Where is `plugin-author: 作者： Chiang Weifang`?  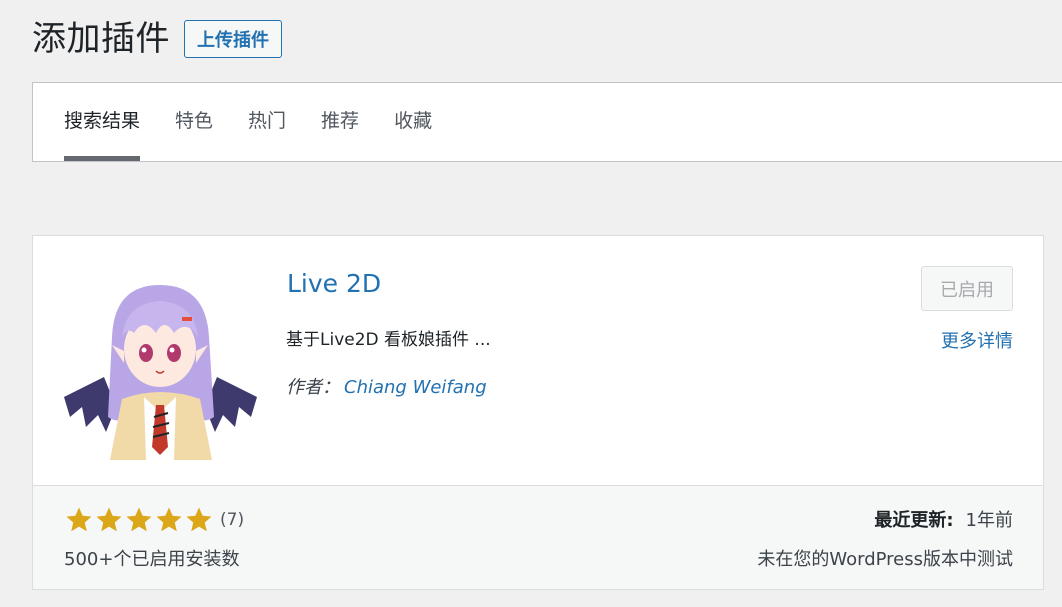 plugin-author: 作者： Chiang Weifang is located at coordinates (386, 386).